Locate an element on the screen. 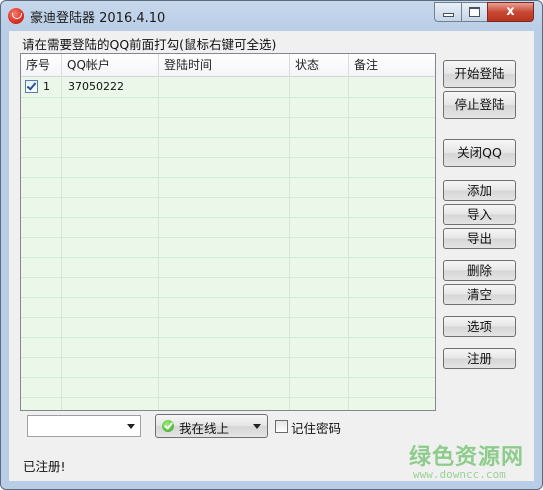 The height and width of the screenshot is (490, 543). watermark-logo: 绿色资源网 is located at coordinates (467, 457).